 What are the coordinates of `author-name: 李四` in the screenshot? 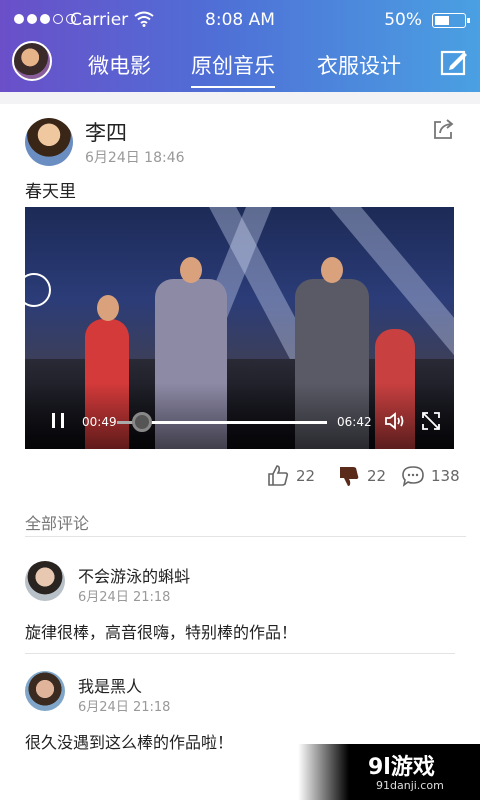 It's located at (106, 132).